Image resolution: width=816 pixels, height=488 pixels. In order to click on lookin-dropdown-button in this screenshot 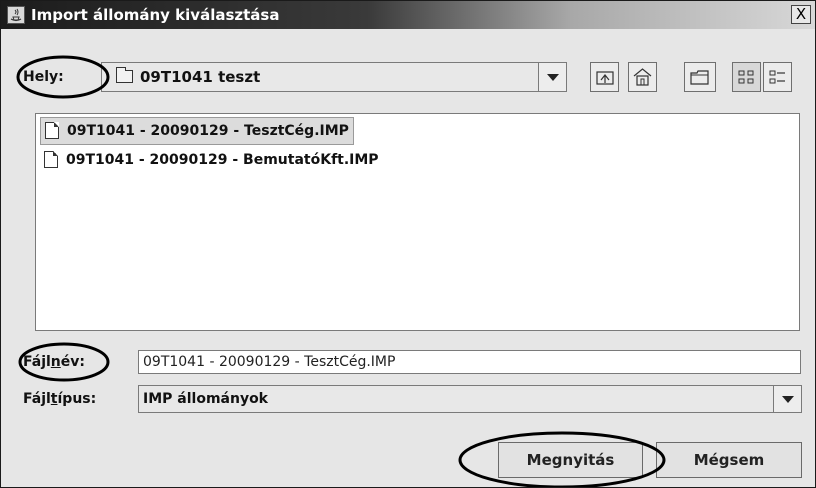, I will do `click(552, 77)`.